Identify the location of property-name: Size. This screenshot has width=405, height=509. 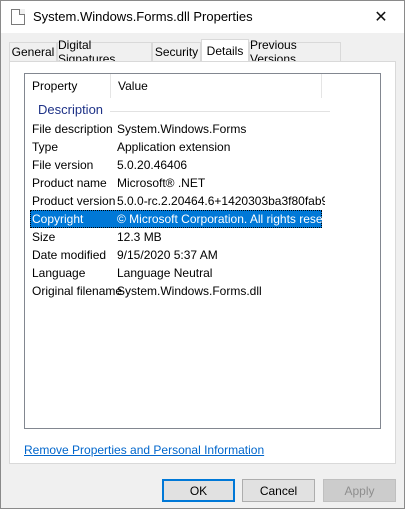
(44, 237).